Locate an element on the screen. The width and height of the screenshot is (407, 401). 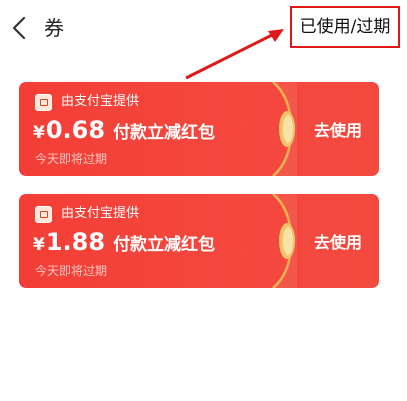
amount-row: ¥ 0.68 付款立减红包 is located at coordinates (124, 131).